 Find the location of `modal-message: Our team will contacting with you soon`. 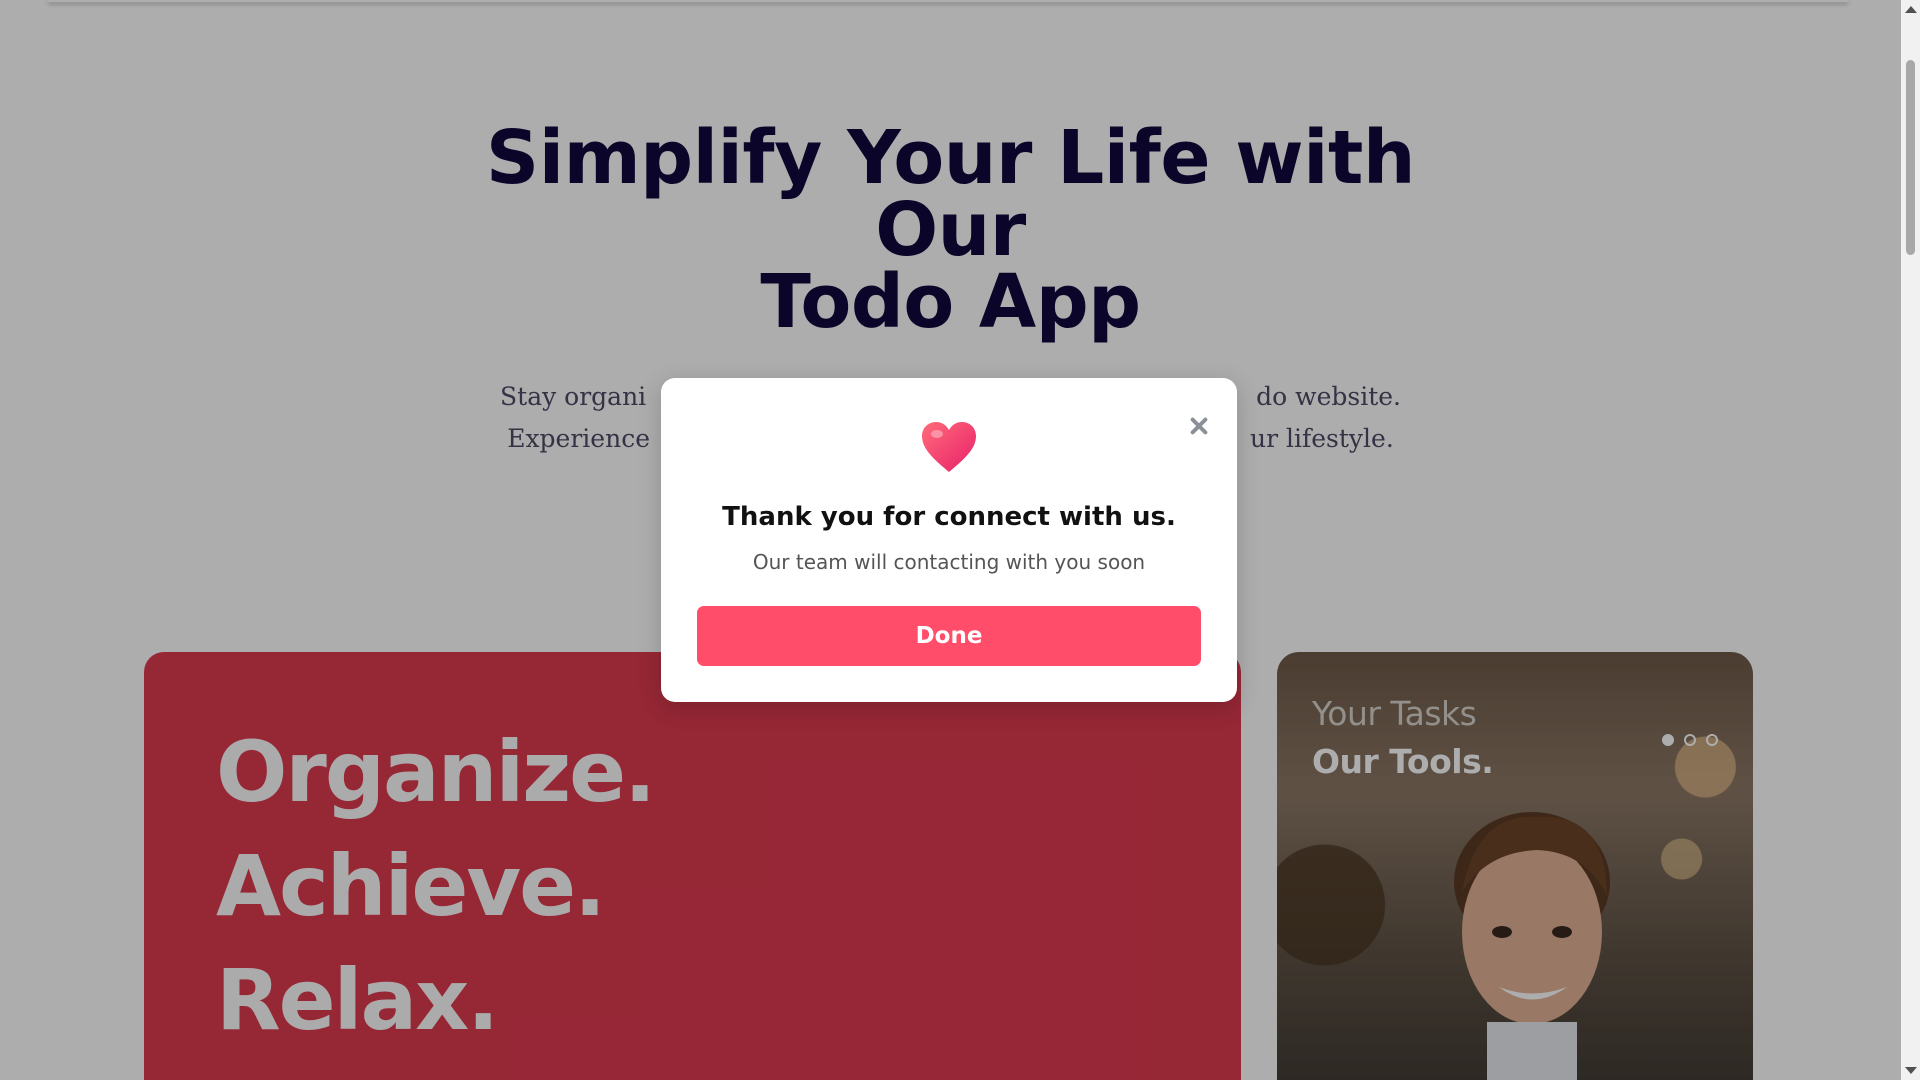

modal-message: Our team will contacting with you soon is located at coordinates (949, 562).